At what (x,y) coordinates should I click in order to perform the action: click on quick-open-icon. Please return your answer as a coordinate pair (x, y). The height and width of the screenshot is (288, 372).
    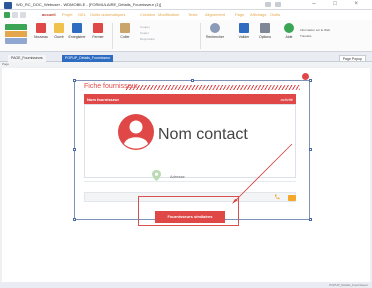
    Looking at the image, I should click on (15, 15).